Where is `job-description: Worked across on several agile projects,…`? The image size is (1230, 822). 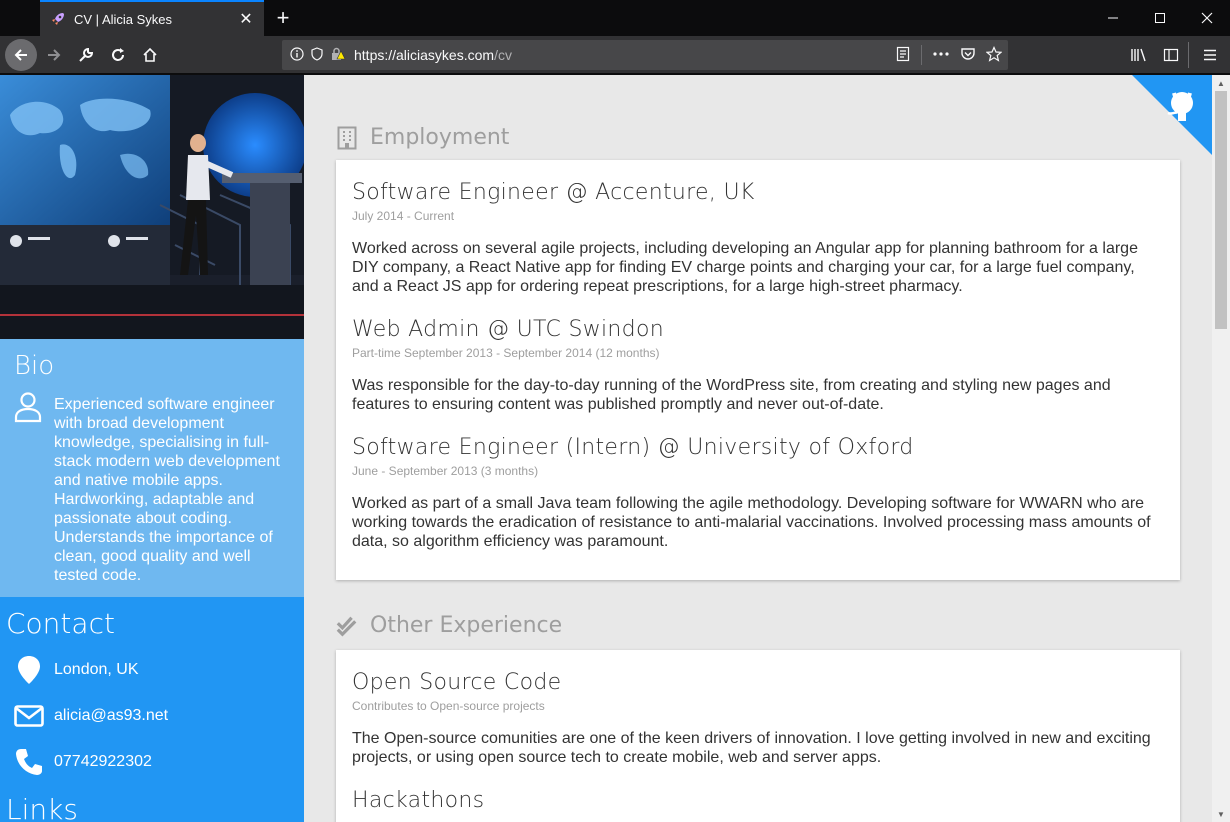 job-description: Worked across on several agile projects,… is located at coordinates (745, 267).